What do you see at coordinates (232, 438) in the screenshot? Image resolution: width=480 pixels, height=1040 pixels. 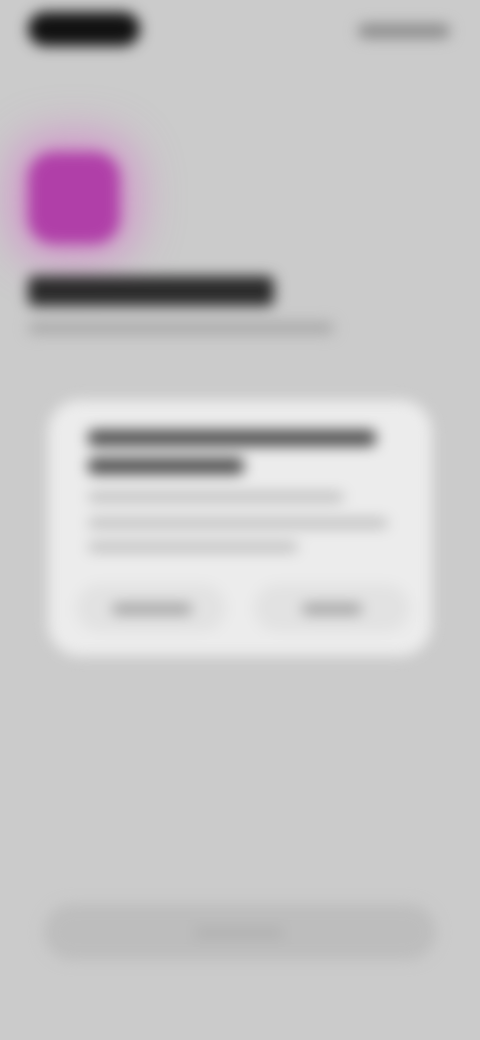 I see `dialog-title` at bounding box center [232, 438].